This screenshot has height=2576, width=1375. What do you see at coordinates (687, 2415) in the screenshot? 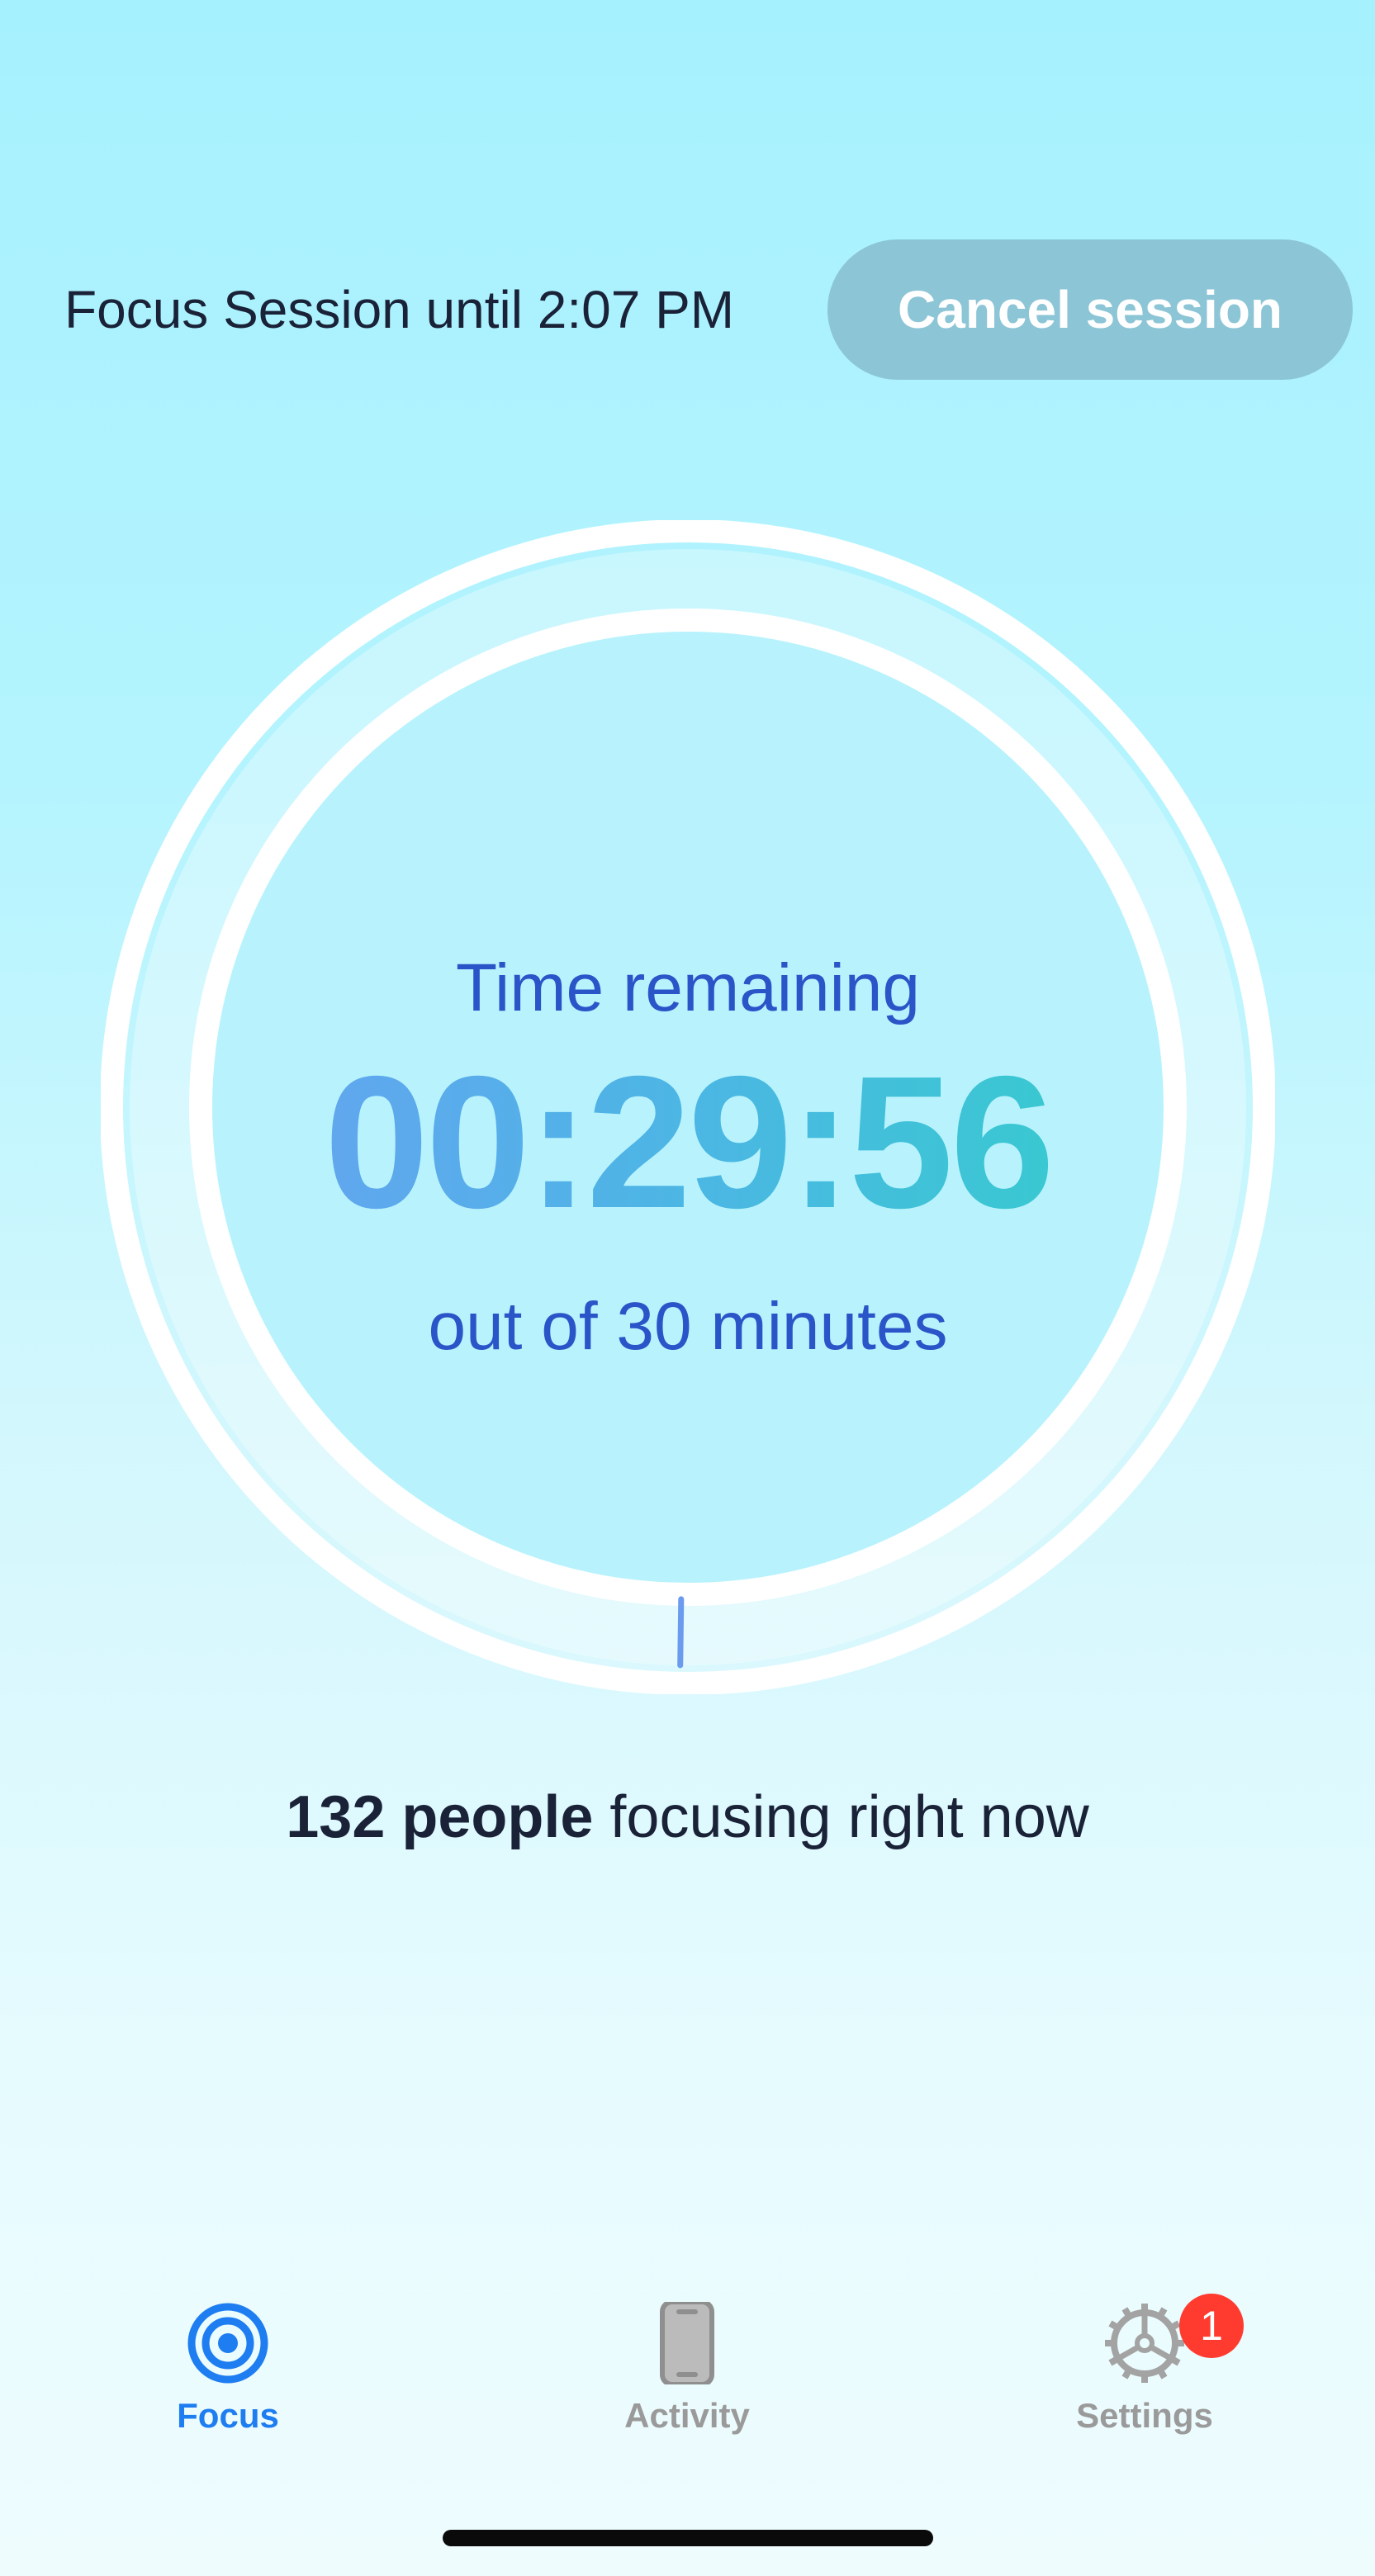
I see `tab-activity-label: Activity` at bounding box center [687, 2415].